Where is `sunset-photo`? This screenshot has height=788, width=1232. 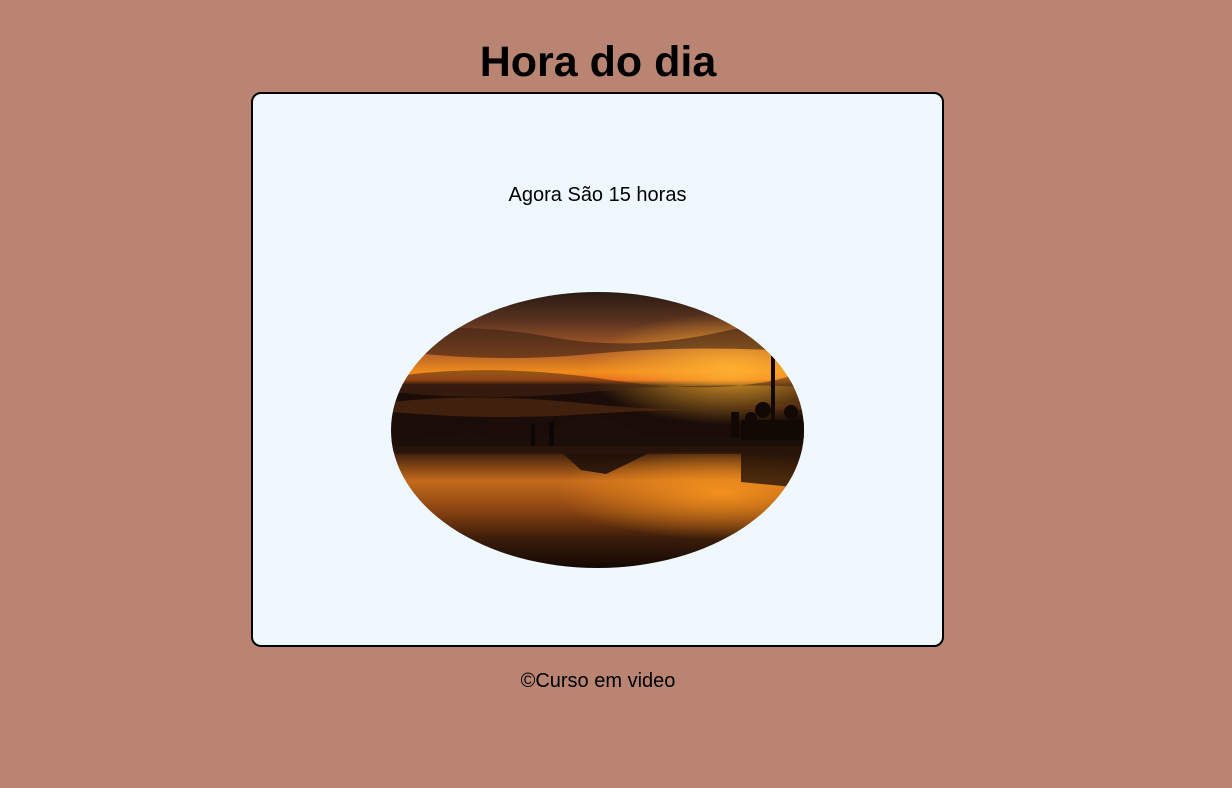 sunset-photo is located at coordinates (597, 430).